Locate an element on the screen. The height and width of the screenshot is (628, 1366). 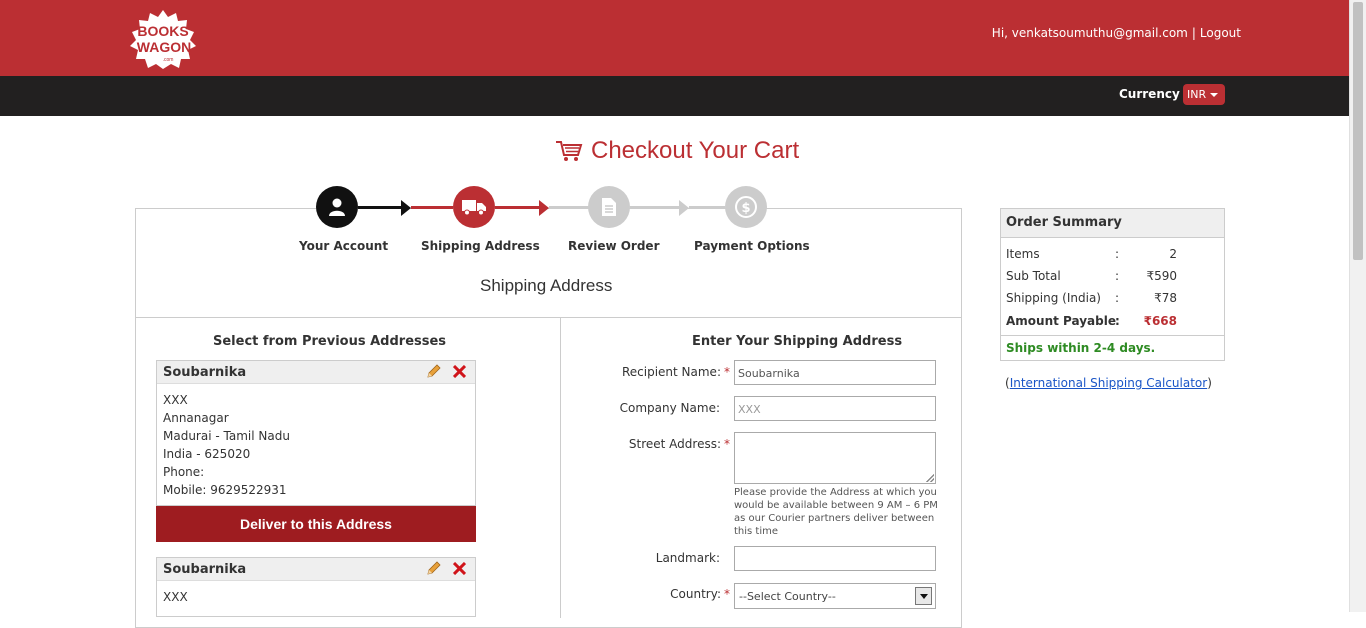
user-area: Hi, venkatsoumuthu@gmail.com | Logout is located at coordinates (1116, 33).